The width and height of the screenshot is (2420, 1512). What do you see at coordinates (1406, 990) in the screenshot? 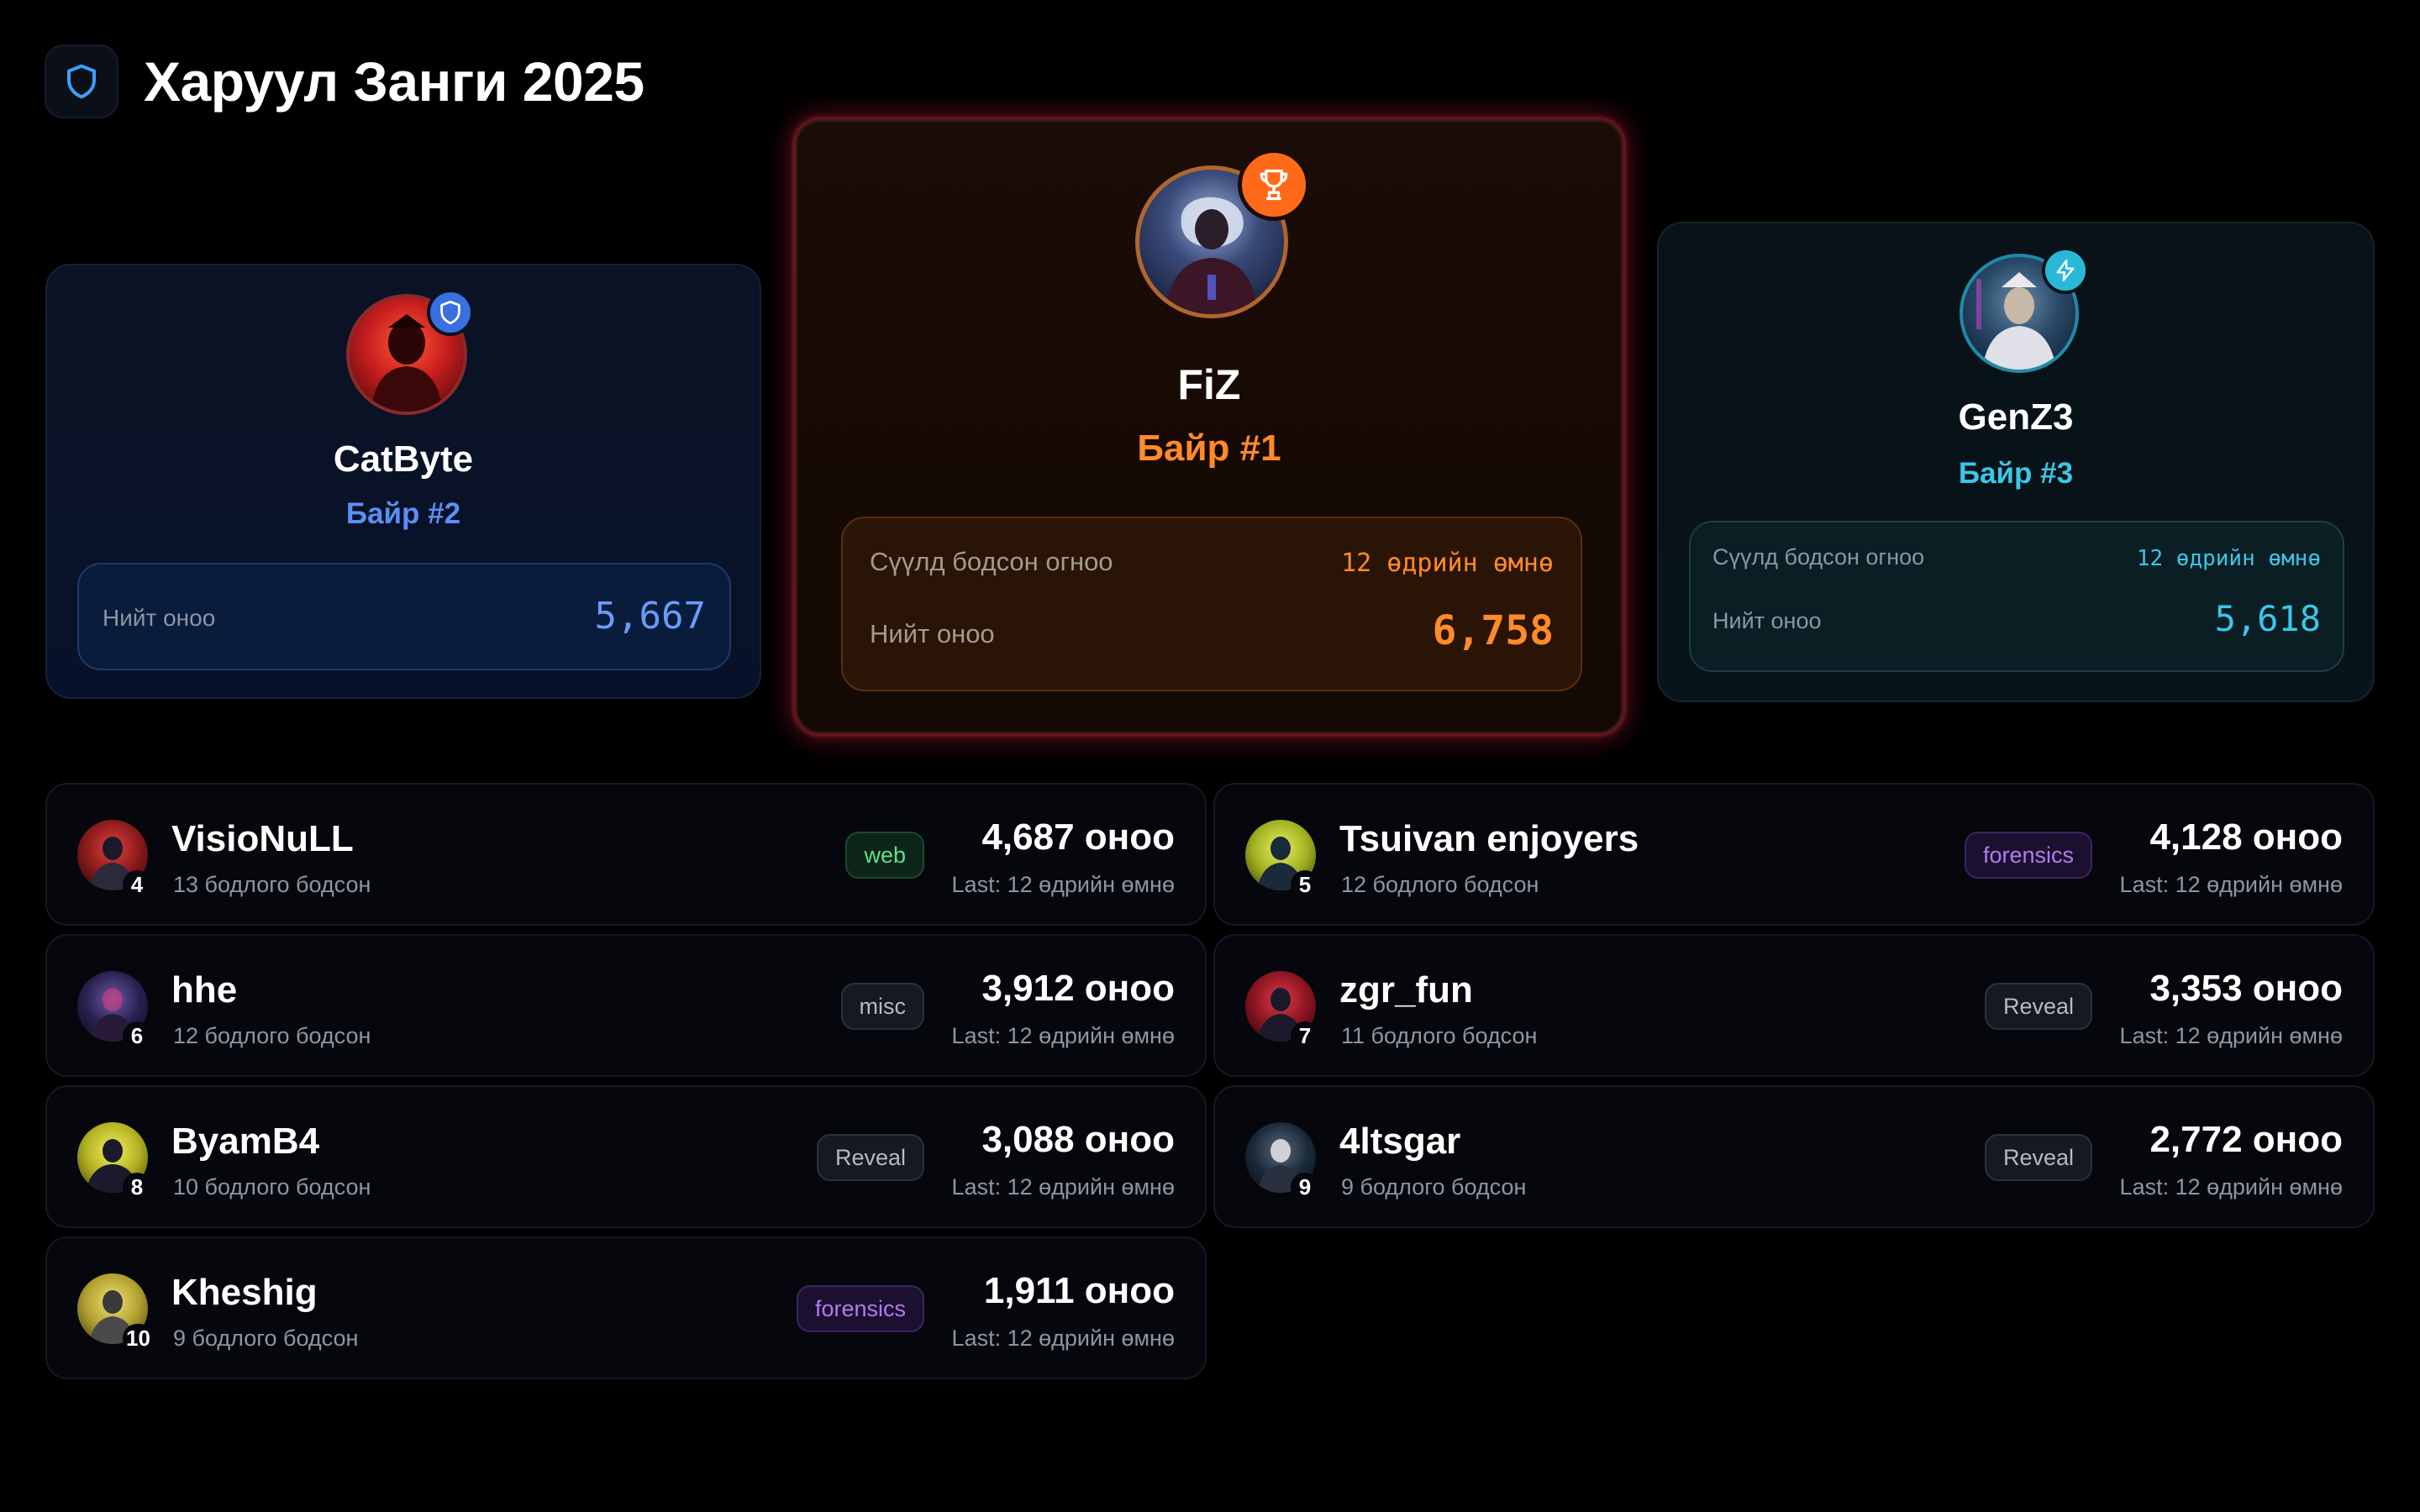
I see `team-name: zgr_fun` at bounding box center [1406, 990].